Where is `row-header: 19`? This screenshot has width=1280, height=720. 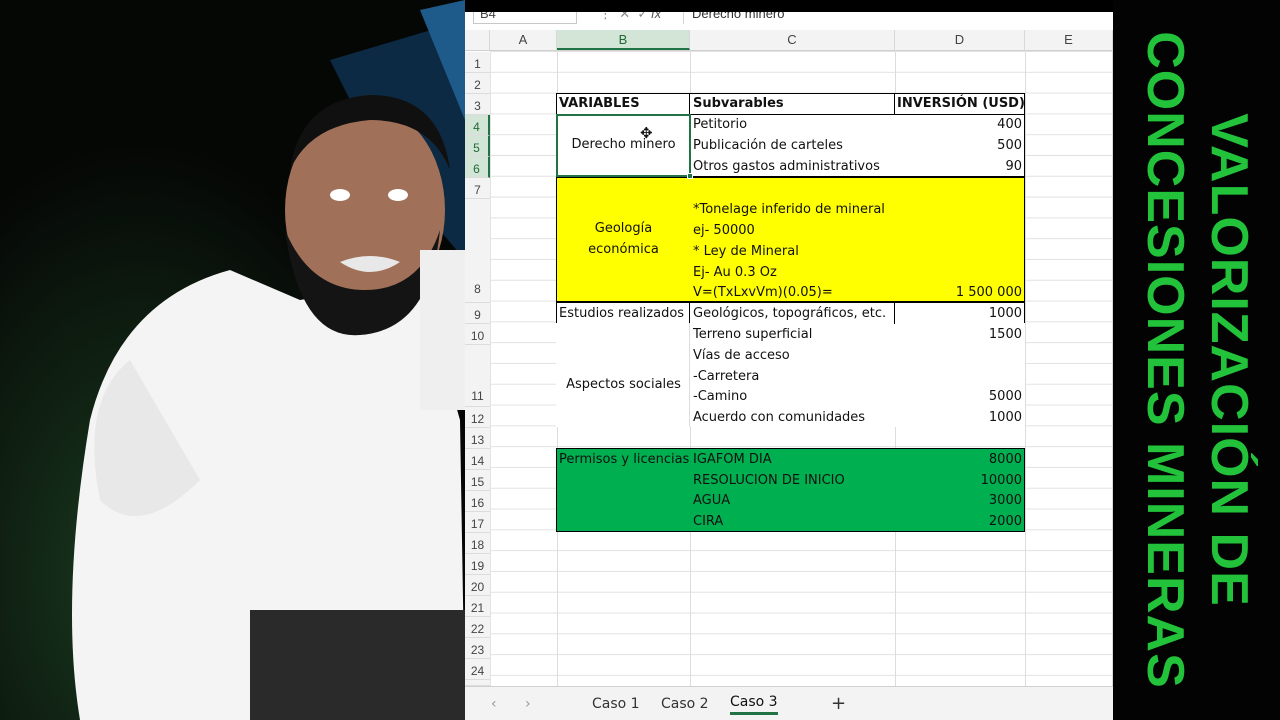 row-header: 19 is located at coordinates (477, 564).